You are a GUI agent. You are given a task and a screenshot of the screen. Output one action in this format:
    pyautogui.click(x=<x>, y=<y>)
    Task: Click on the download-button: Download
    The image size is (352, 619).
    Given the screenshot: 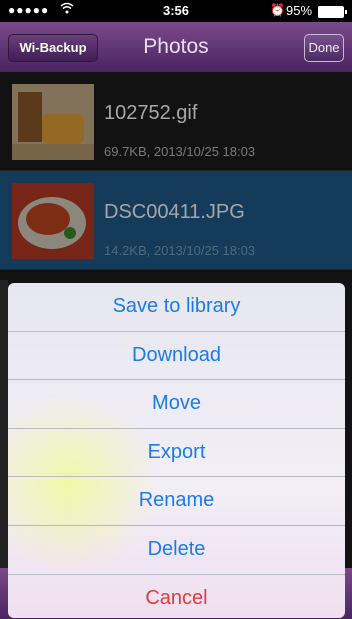 What is the action you would take?
    pyautogui.click(x=176, y=356)
    